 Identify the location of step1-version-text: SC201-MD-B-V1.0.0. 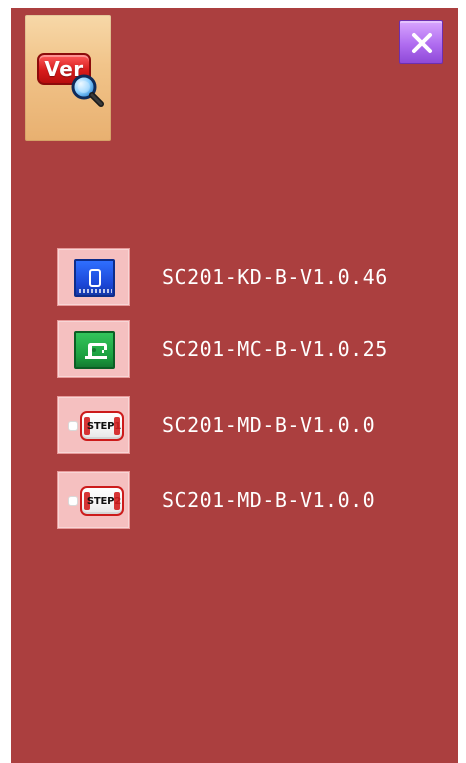
(269, 425).